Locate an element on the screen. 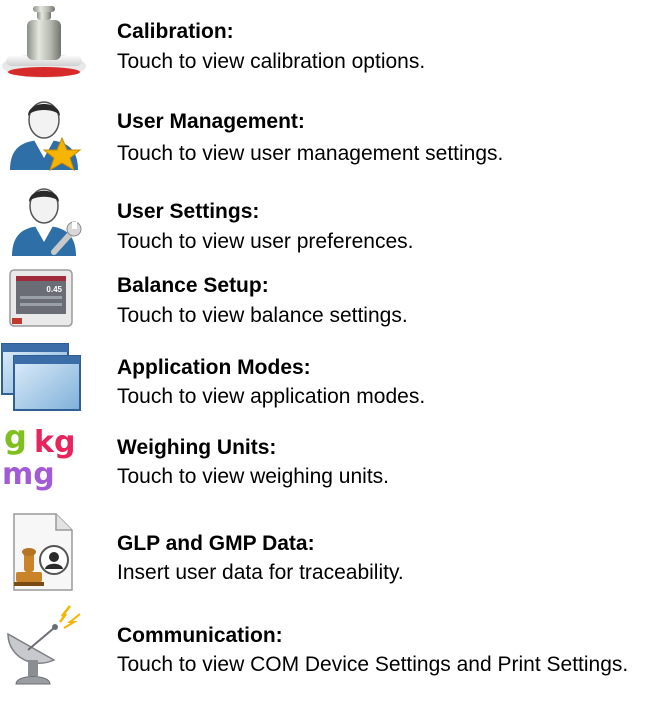 This screenshot has width=654, height=710. item-description: Touch to view user preferences. is located at coordinates (265, 241).